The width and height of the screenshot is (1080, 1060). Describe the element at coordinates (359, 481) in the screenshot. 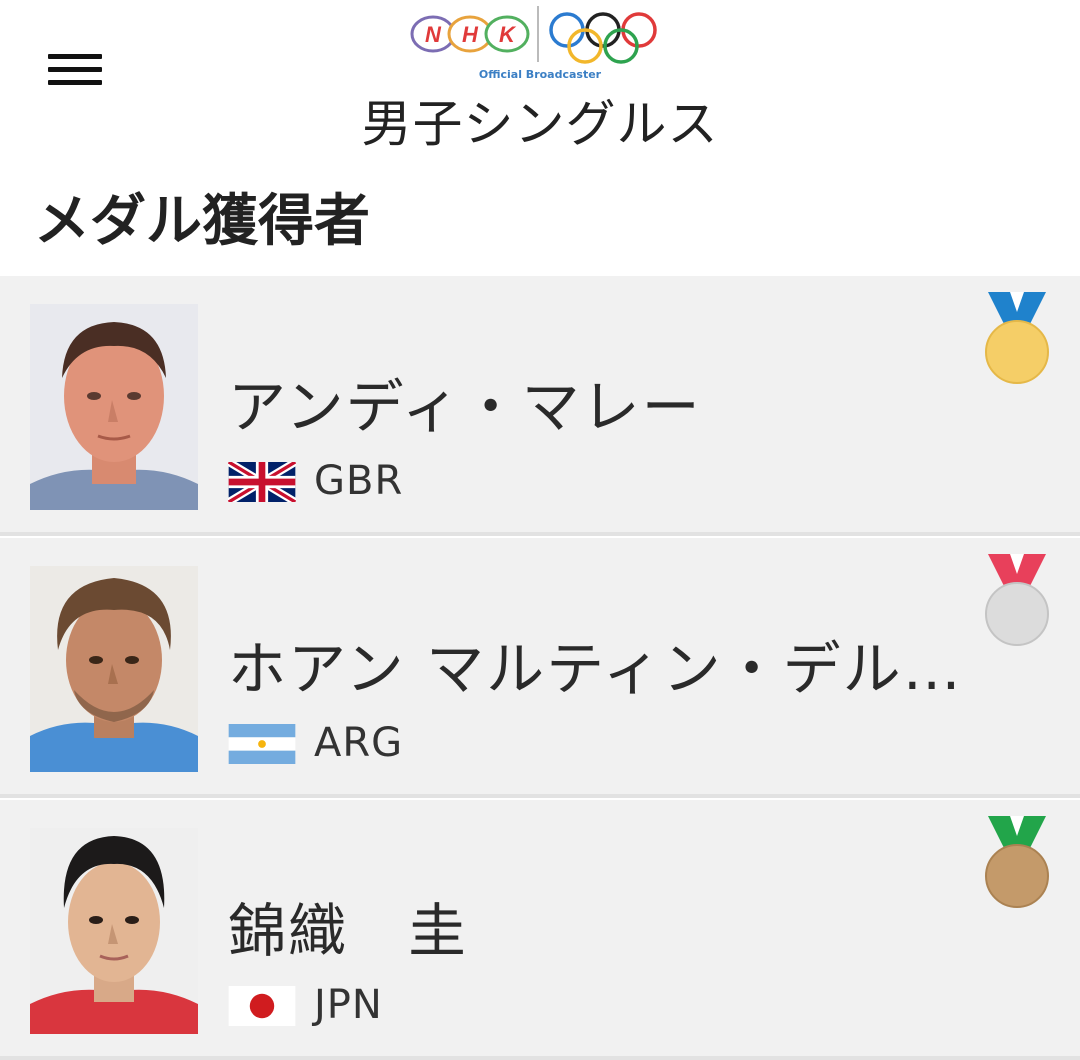

I see `country-code: GBR` at that location.